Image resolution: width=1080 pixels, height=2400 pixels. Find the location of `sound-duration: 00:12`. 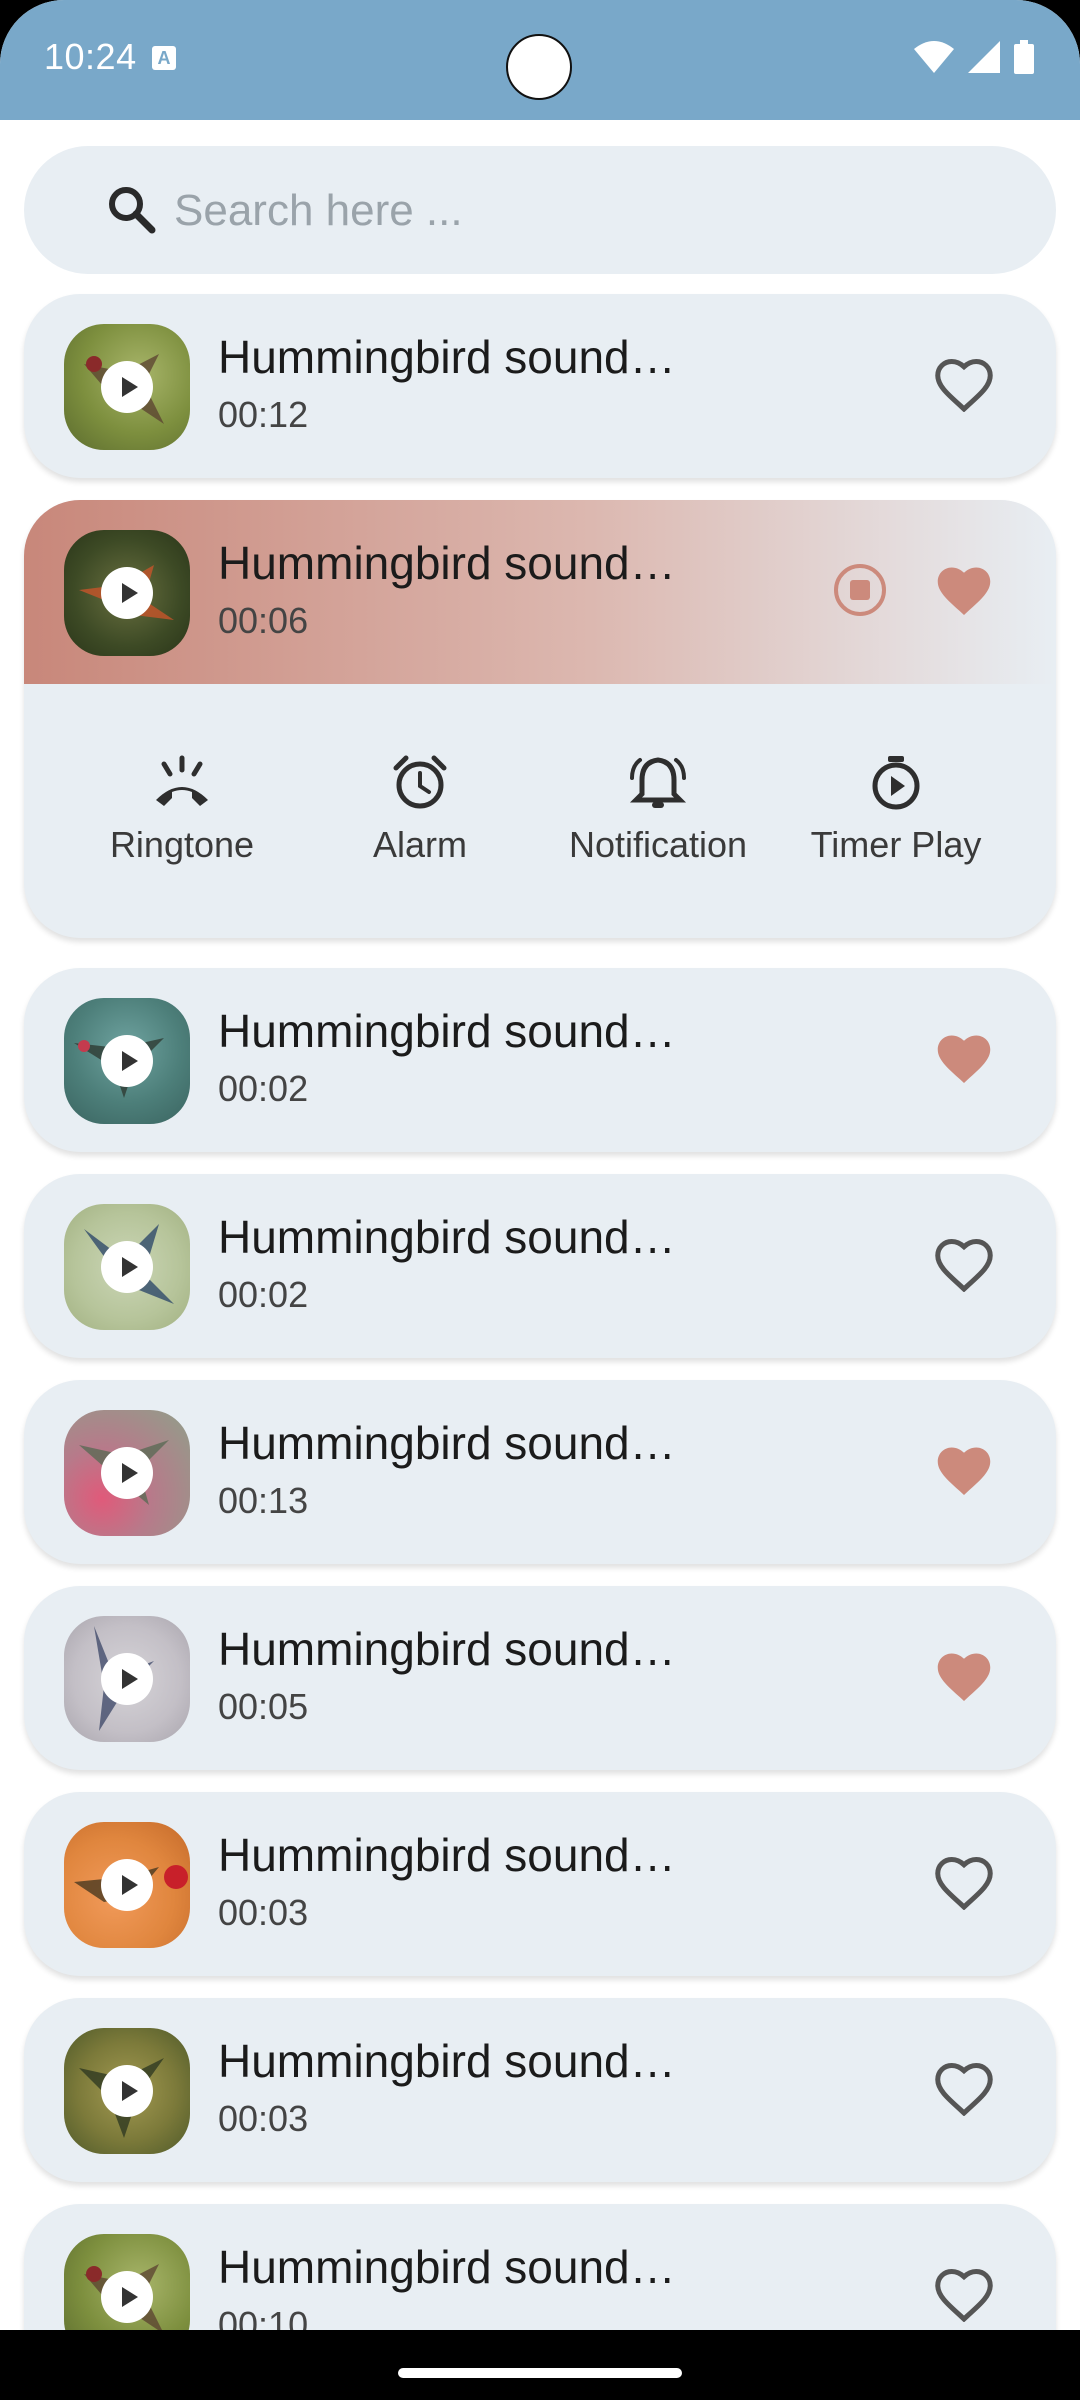

sound-duration: 00:12 is located at coordinates (263, 414).